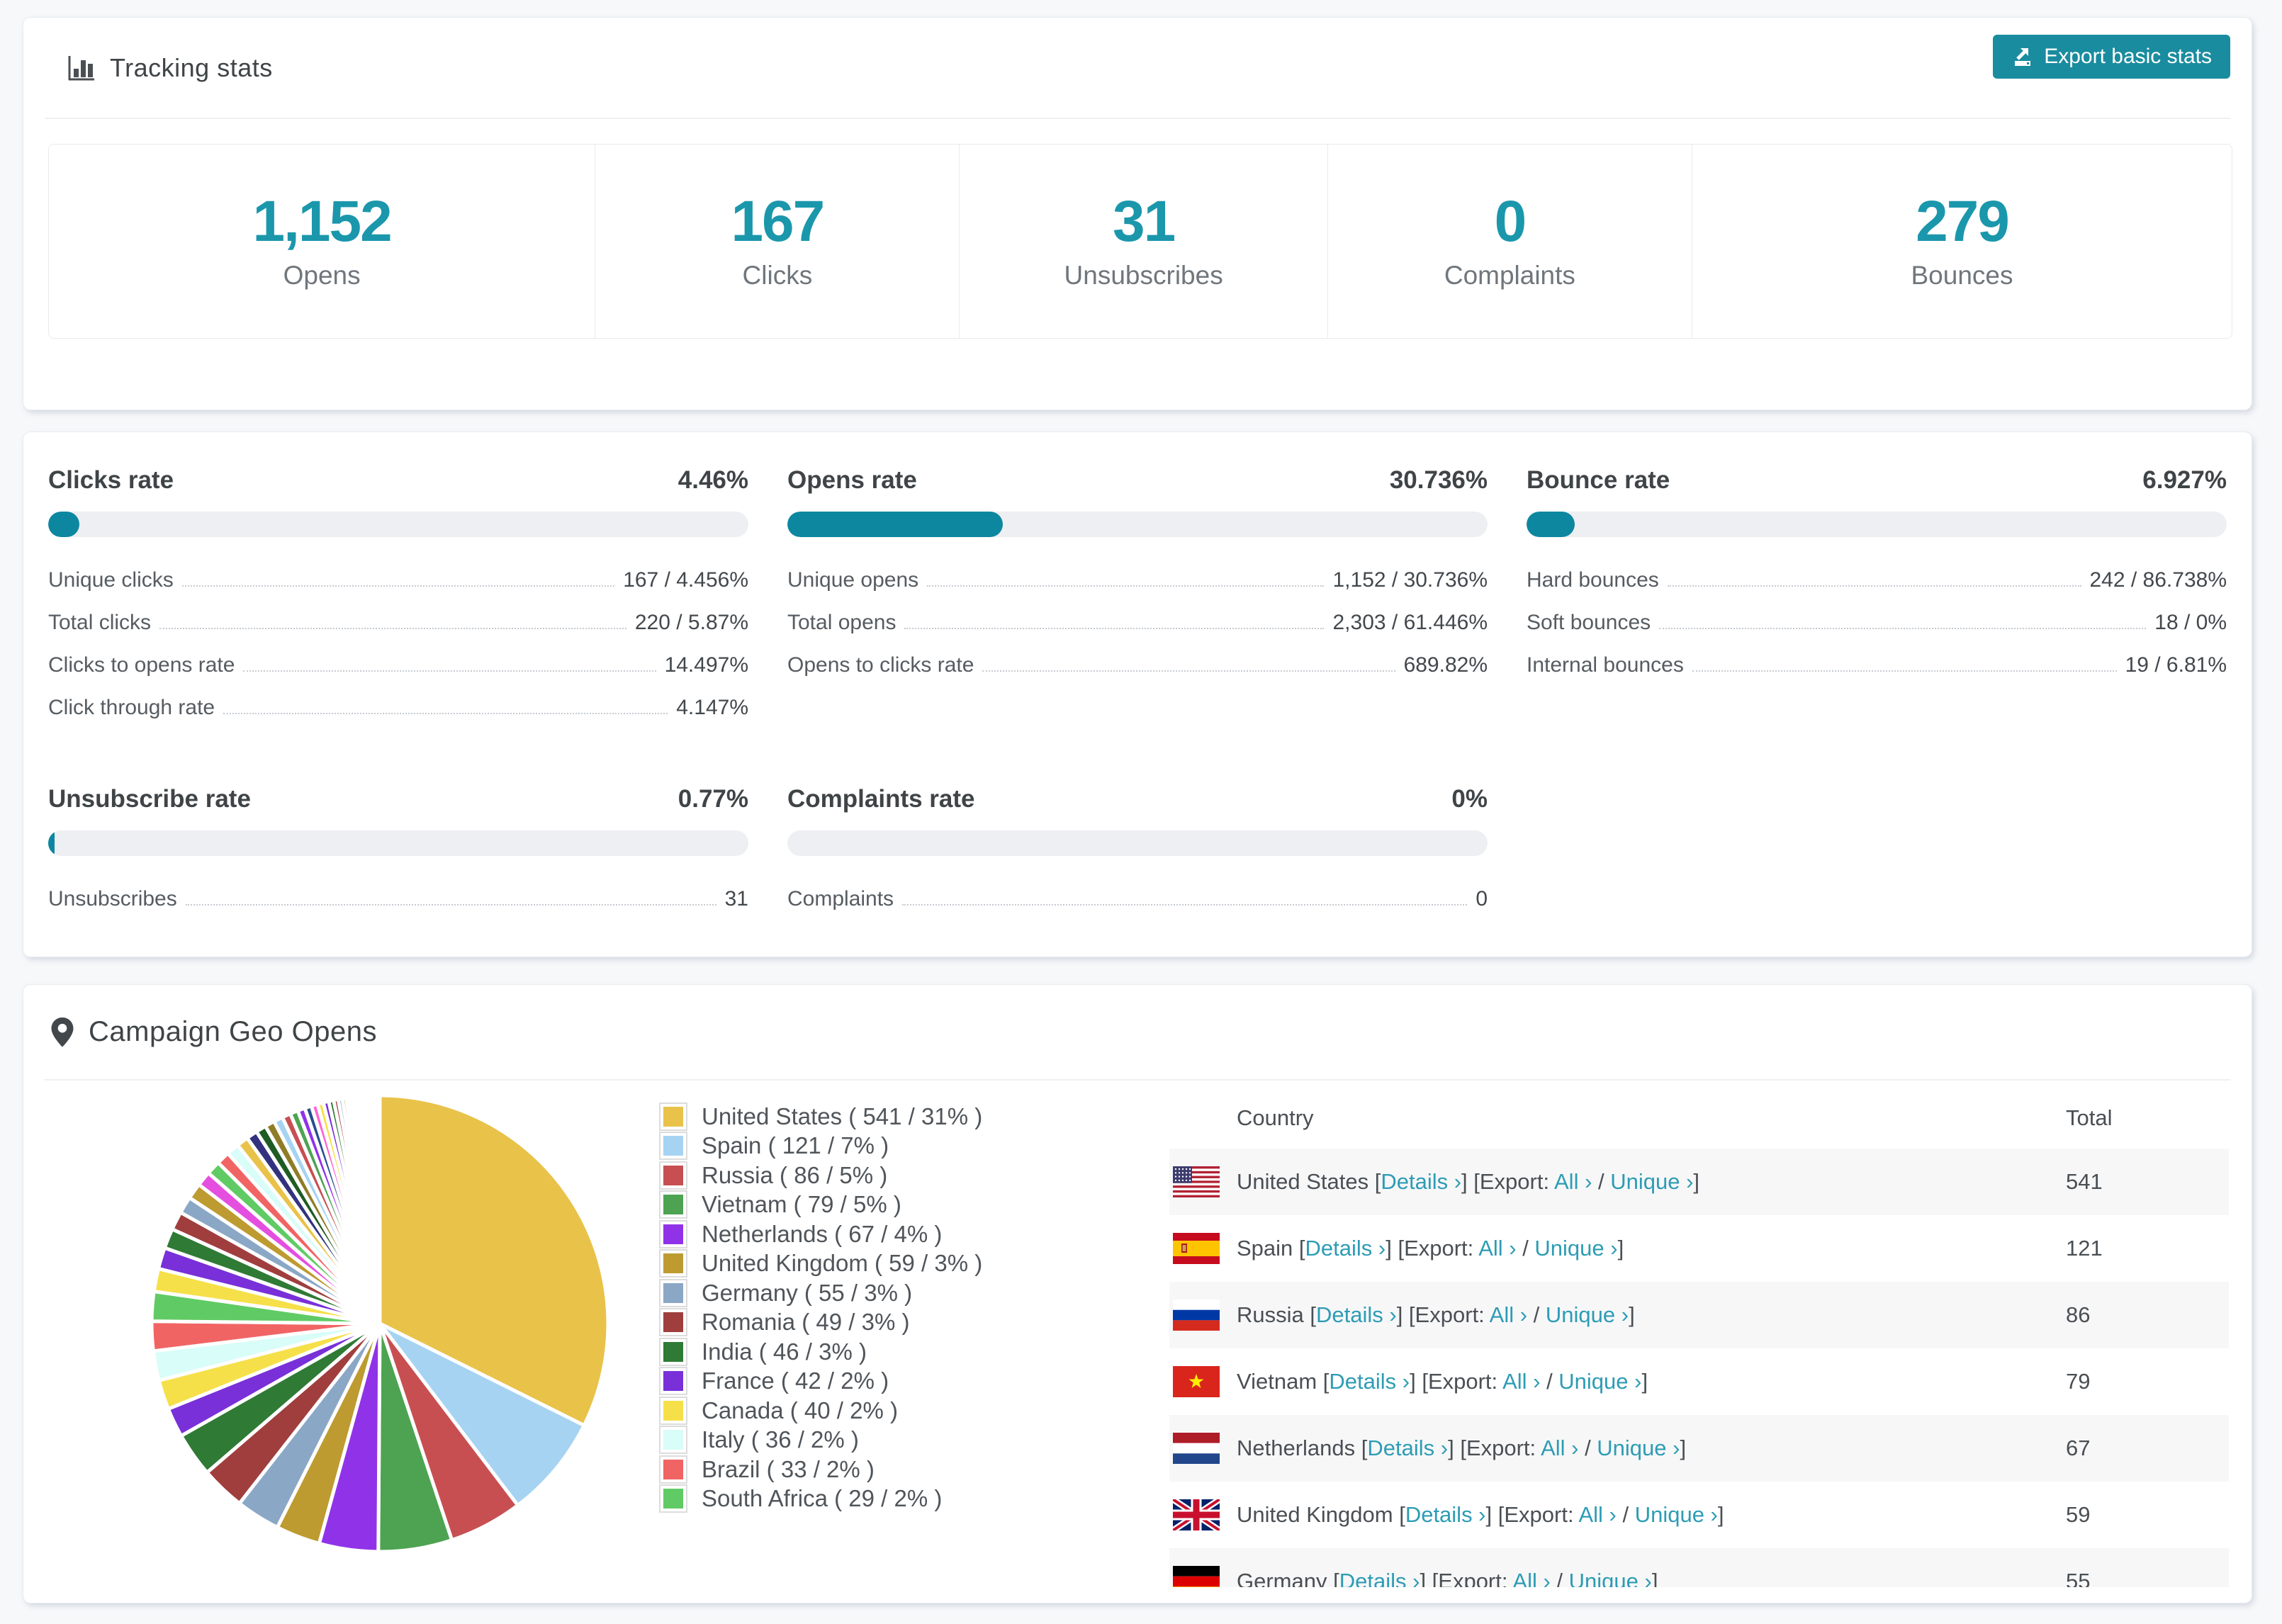  I want to click on stat-label: Clicks, so click(777, 275).